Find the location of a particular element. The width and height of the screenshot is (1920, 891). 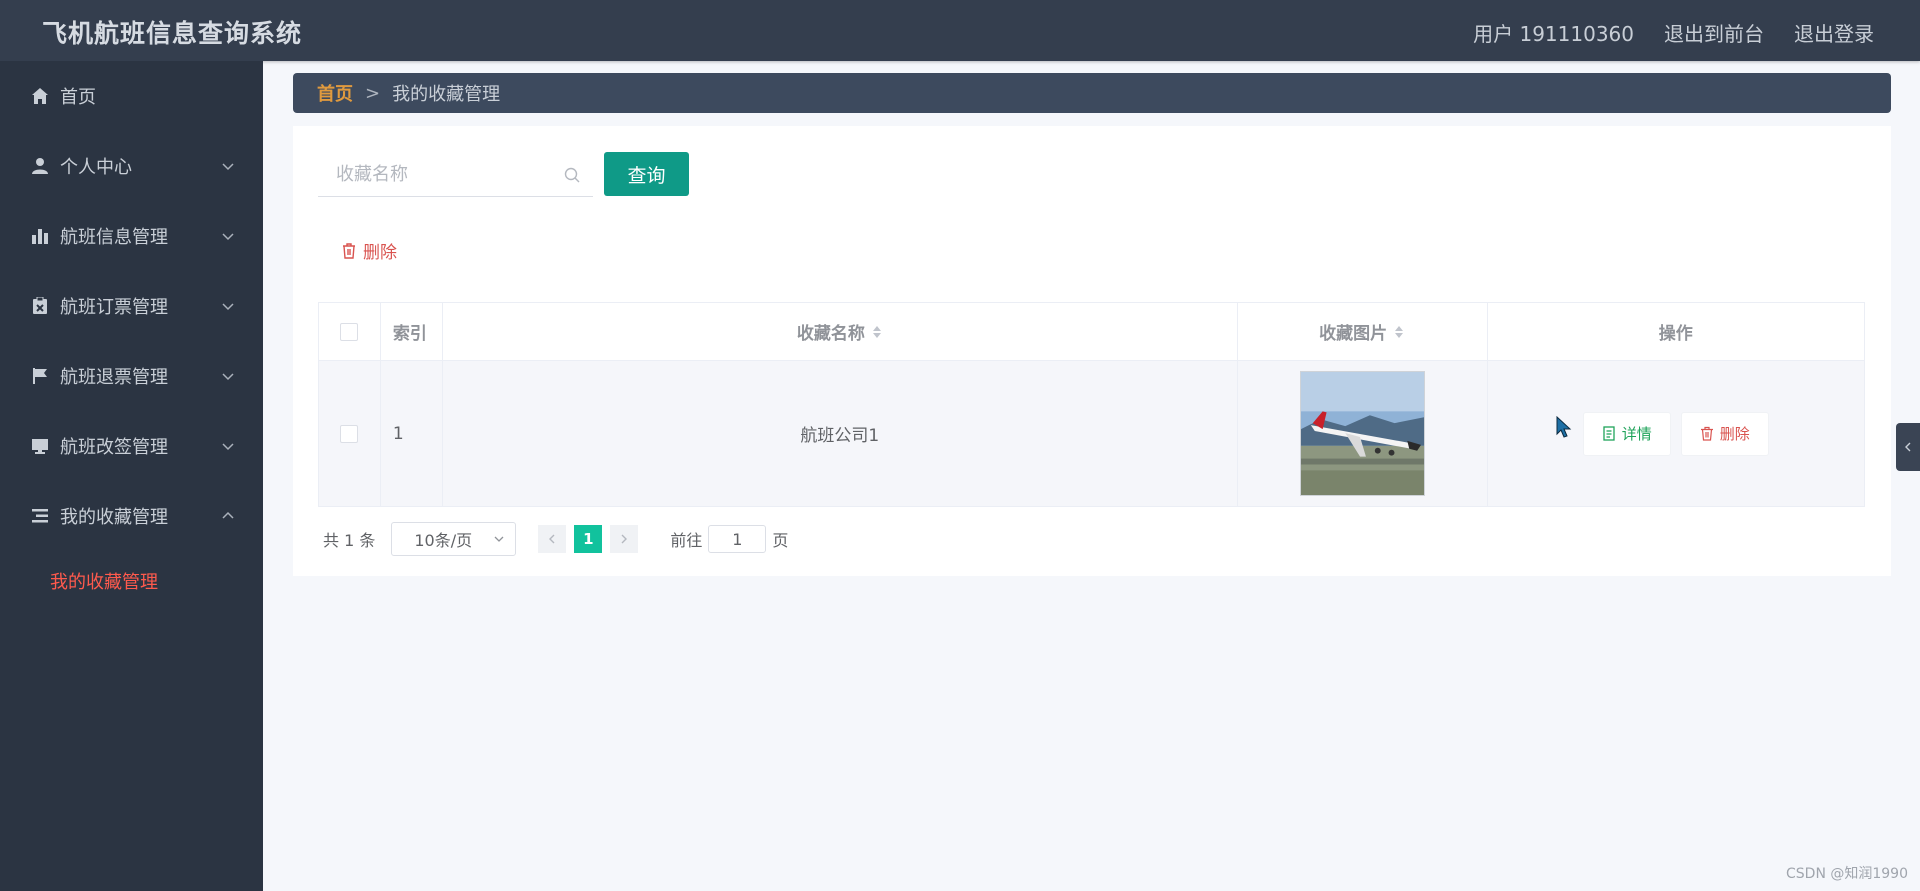

airplane-thumbnail is located at coordinates (1362, 433).